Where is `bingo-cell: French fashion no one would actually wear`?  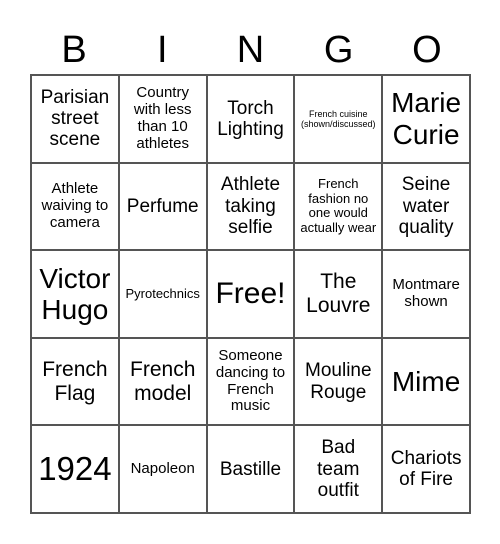
bingo-cell: French fashion no one would actually wear is located at coordinates (338, 206).